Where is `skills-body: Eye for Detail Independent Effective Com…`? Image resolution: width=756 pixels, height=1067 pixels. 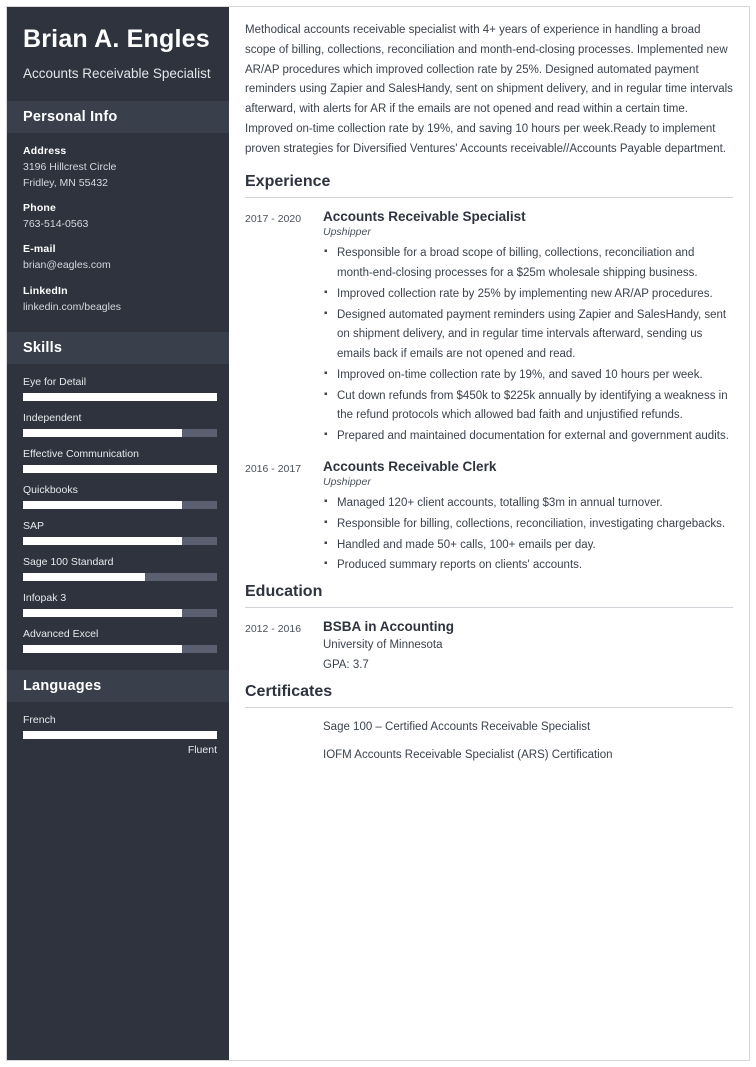 skills-body: Eye for Detail Independent Effective Com… is located at coordinates (118, 517).